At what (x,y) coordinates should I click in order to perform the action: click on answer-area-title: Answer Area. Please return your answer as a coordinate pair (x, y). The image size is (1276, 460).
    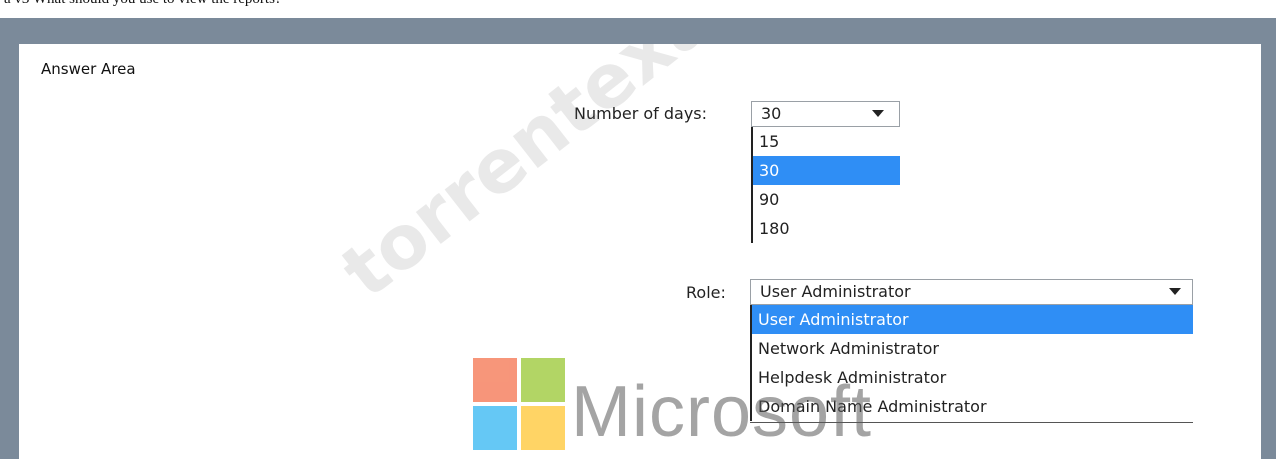
    Looking at the image, I should click on (88, 69).